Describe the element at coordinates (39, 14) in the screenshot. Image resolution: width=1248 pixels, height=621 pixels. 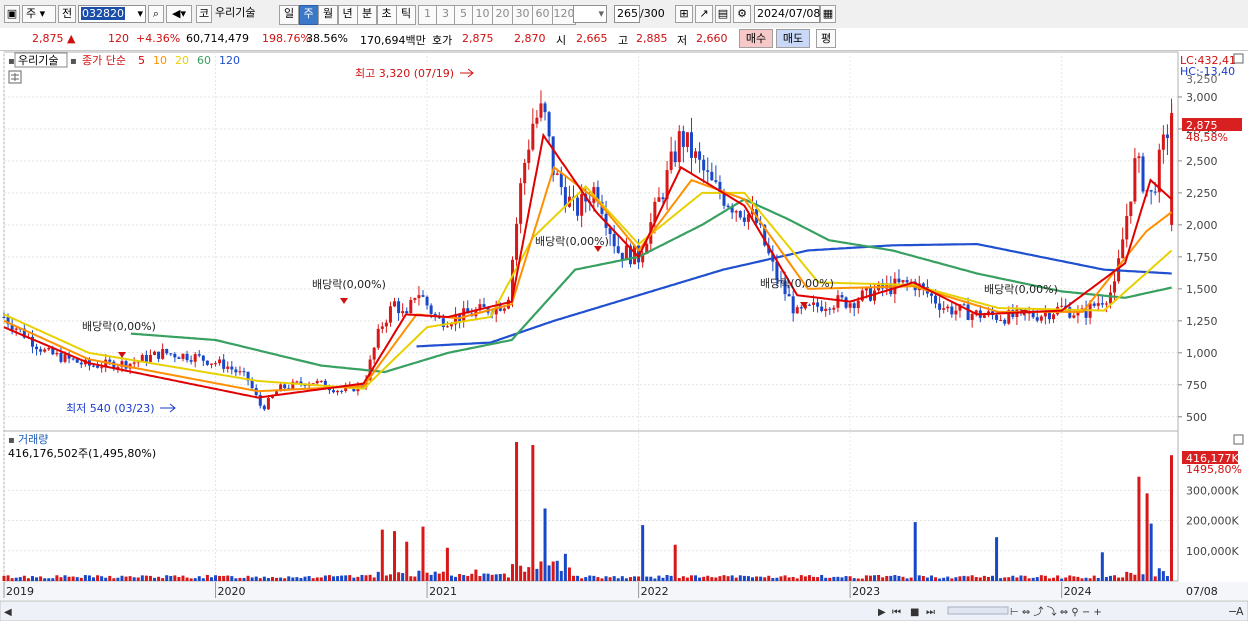
I see `type-select: 주 ▾` at that location.